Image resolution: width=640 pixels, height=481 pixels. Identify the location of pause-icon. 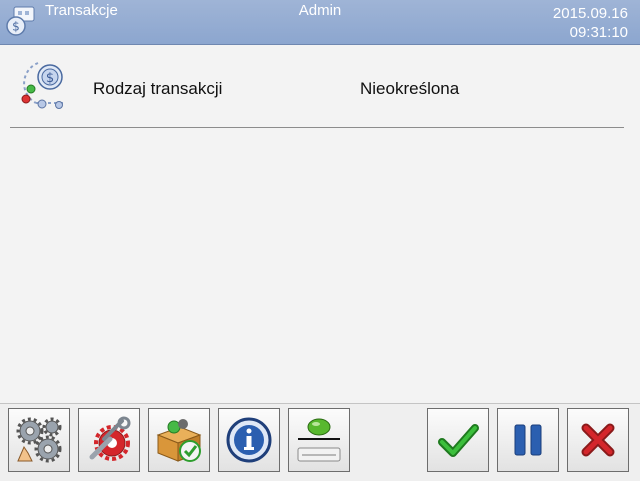
(528, 440).